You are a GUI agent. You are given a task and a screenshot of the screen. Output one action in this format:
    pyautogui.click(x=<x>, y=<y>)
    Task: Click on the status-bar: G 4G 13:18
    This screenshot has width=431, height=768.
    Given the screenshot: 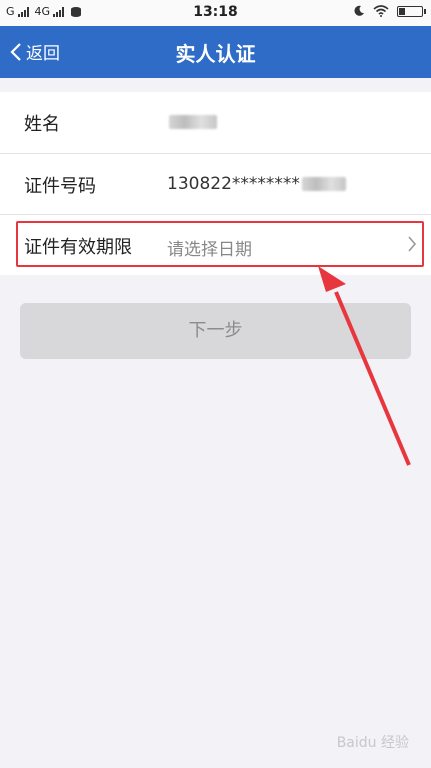 What is the action you would take?
    pyautogui.click(x=215, y=13)
    